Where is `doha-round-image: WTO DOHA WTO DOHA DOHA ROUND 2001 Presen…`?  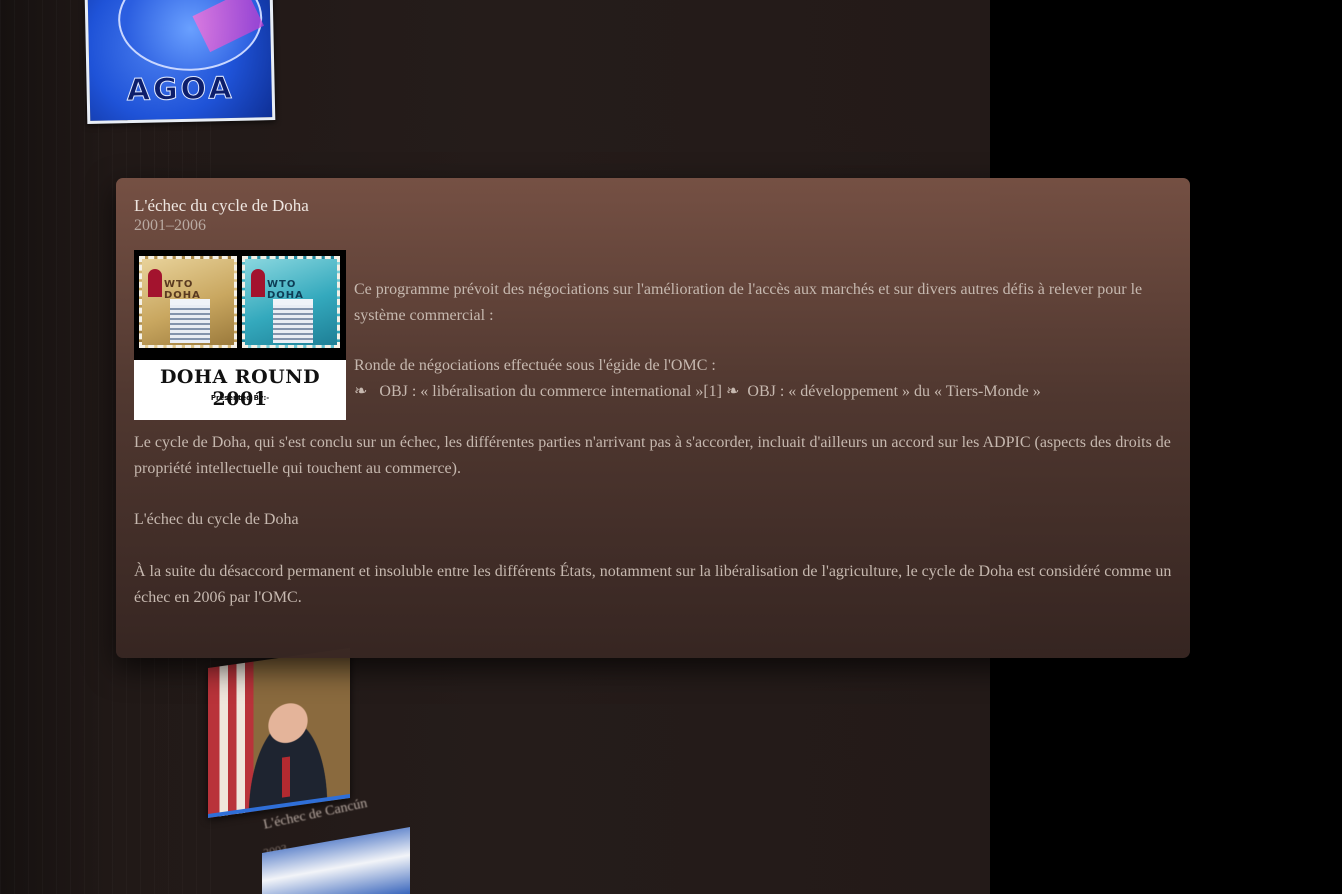
doha-round-image: WTO DOHA WTO DOHA DOHA ROUND 2001 Presen… is located at coordinates (240, 335).